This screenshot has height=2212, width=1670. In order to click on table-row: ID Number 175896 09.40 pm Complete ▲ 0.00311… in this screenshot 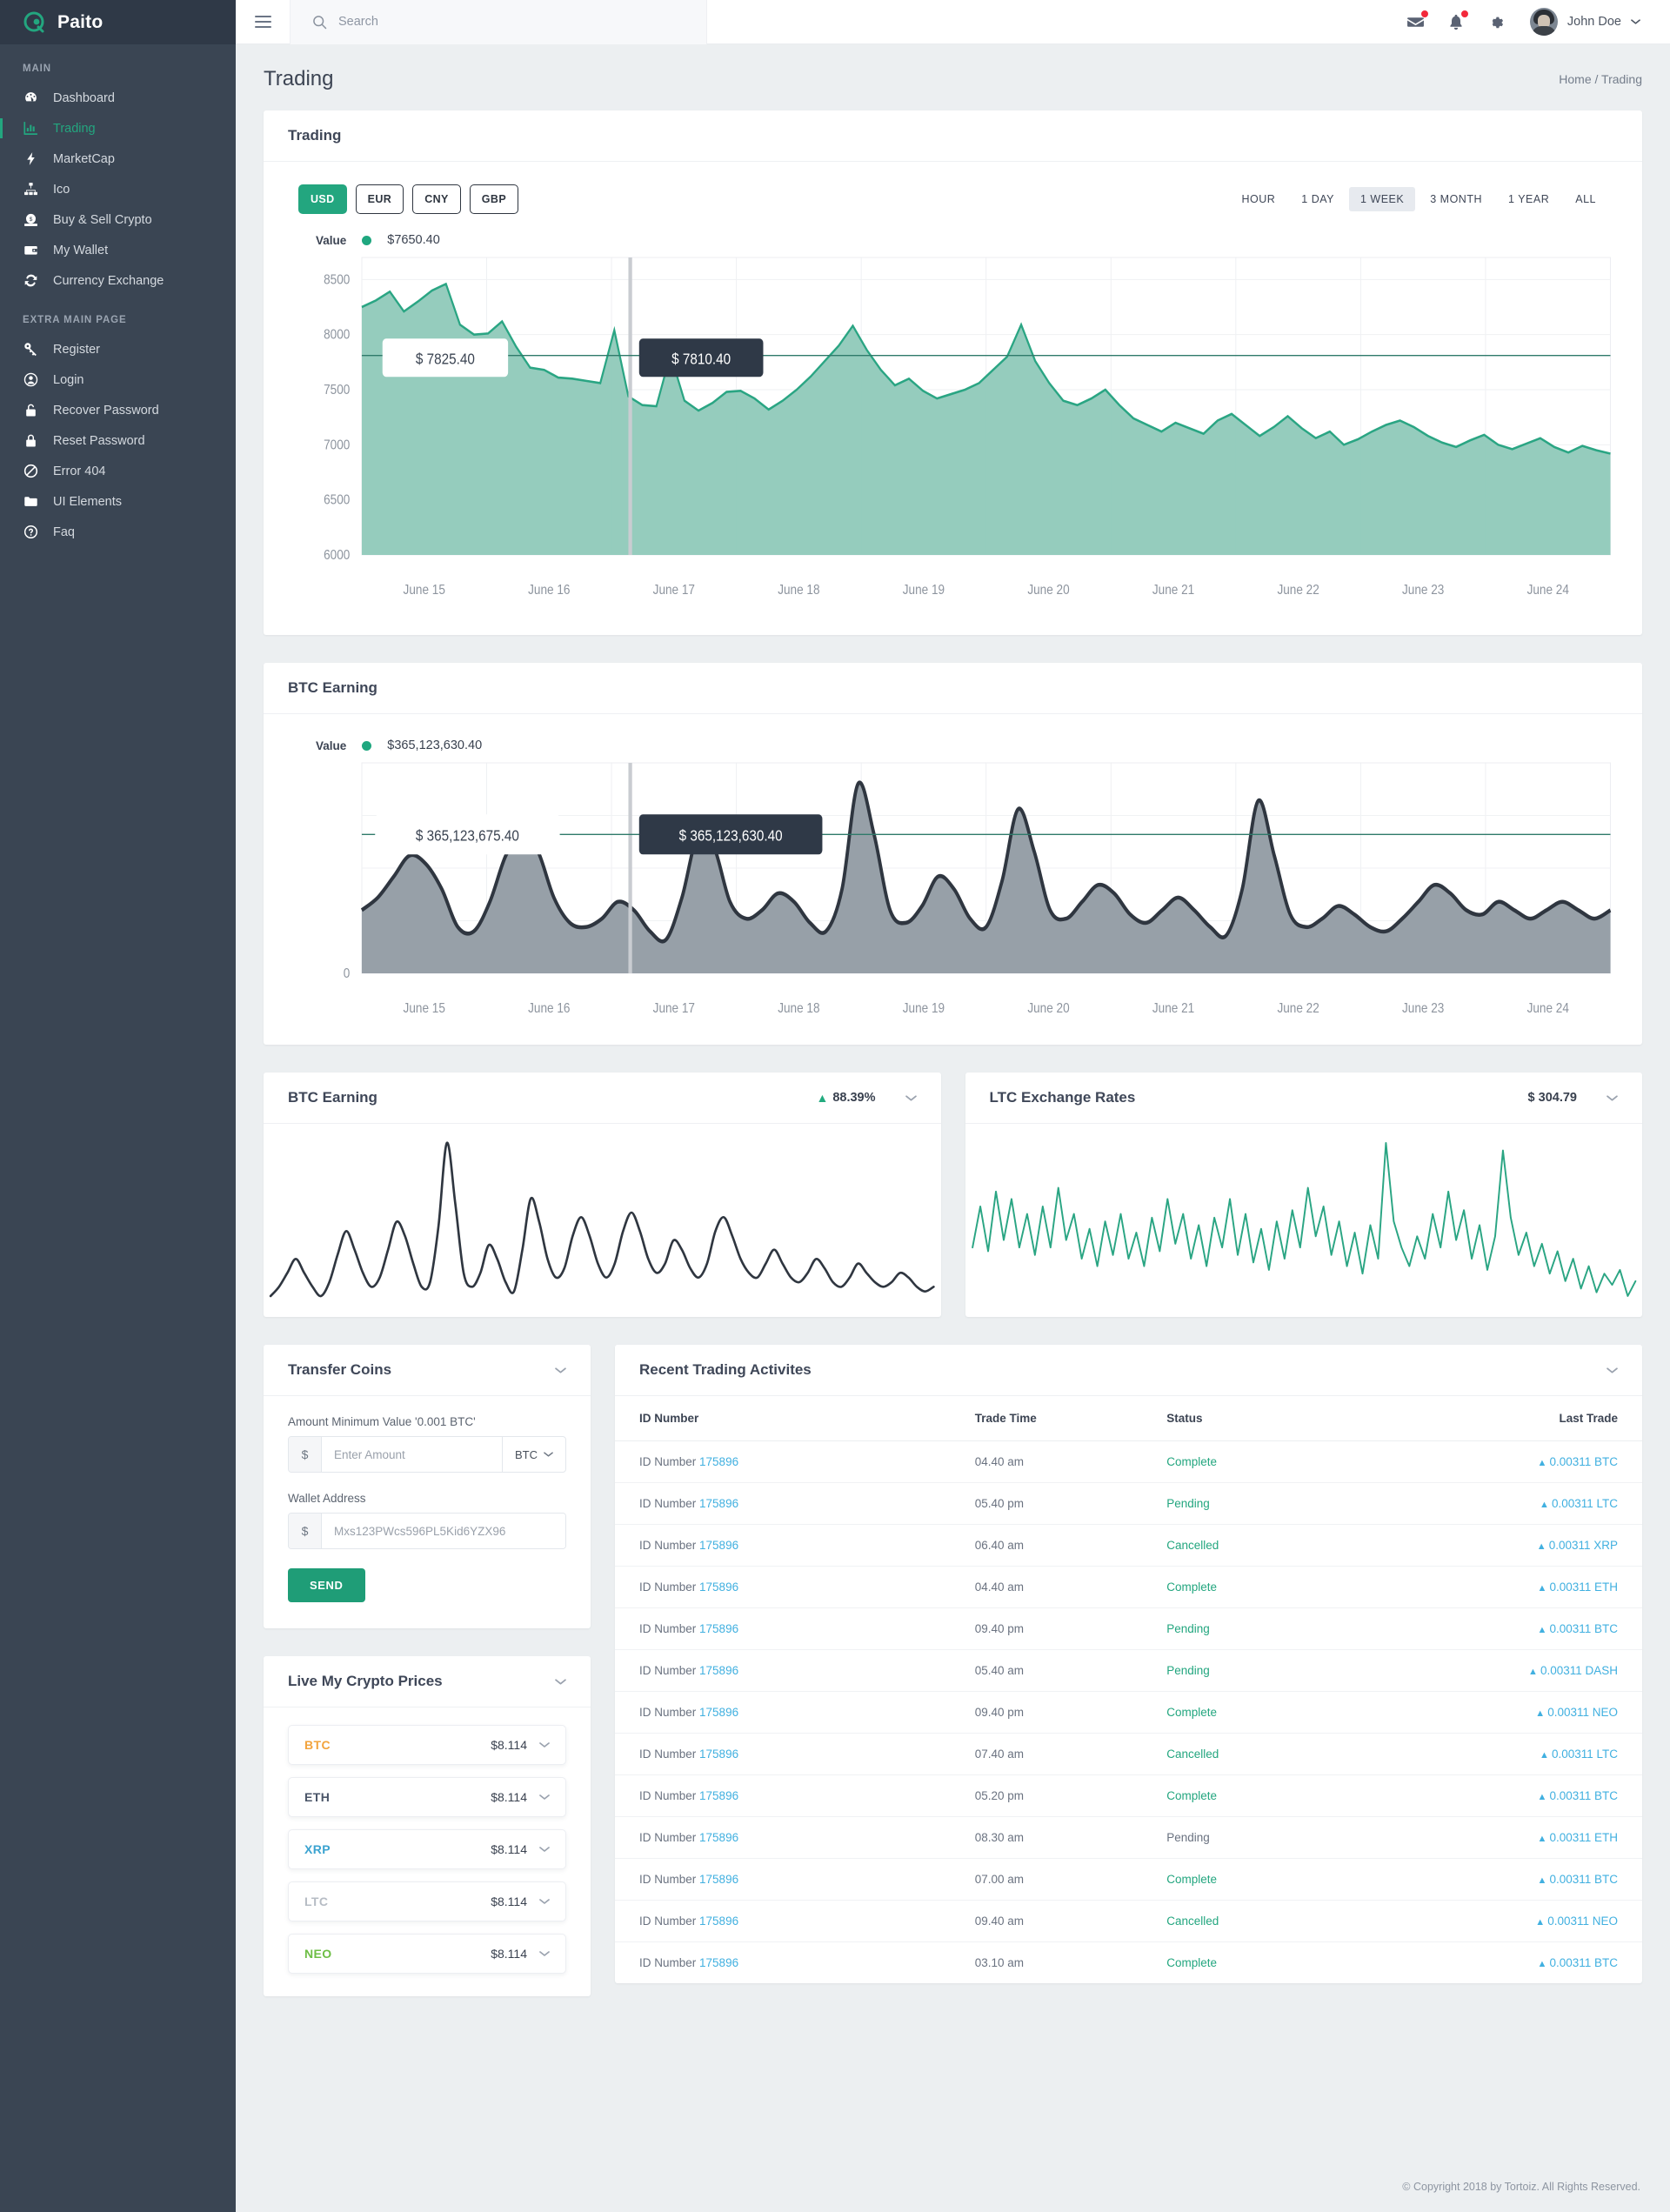, I will do `click(1128, 1712)`.